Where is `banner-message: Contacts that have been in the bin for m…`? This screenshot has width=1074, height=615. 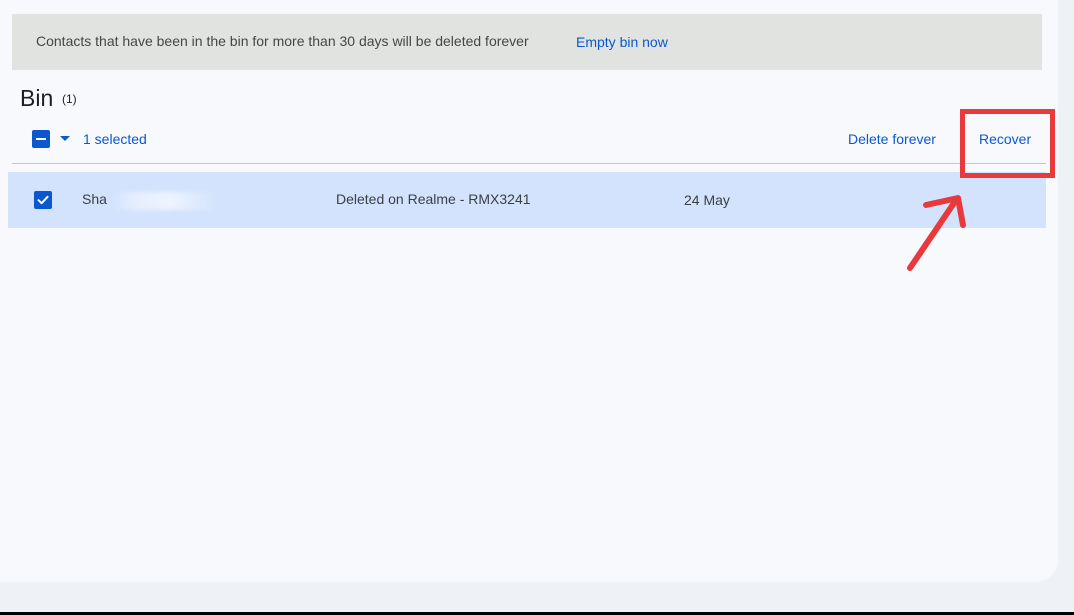 banner-message: Contacts that have been in the bin for m… is located at coordinates (282, 41).